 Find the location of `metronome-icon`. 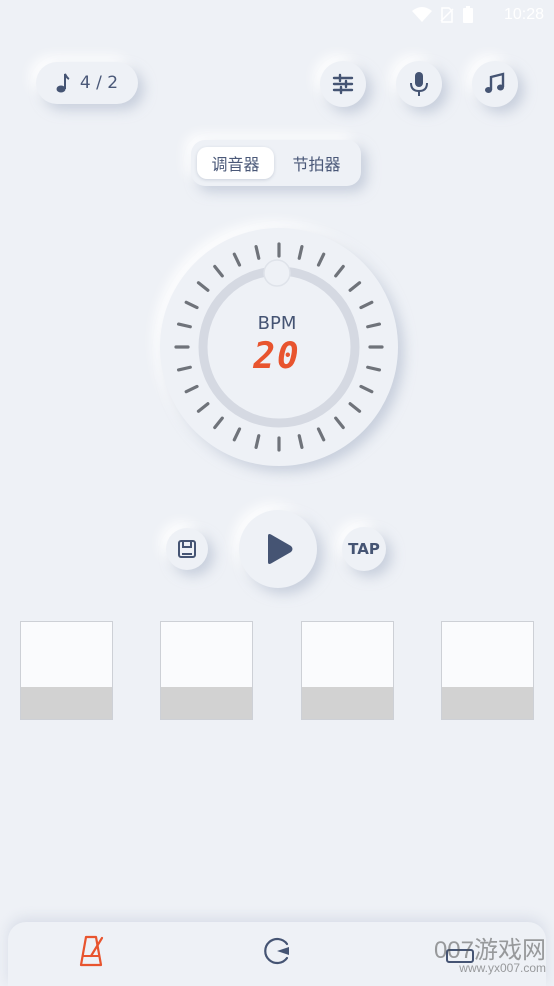

metronome-icon is located at coordinates (91, 951).